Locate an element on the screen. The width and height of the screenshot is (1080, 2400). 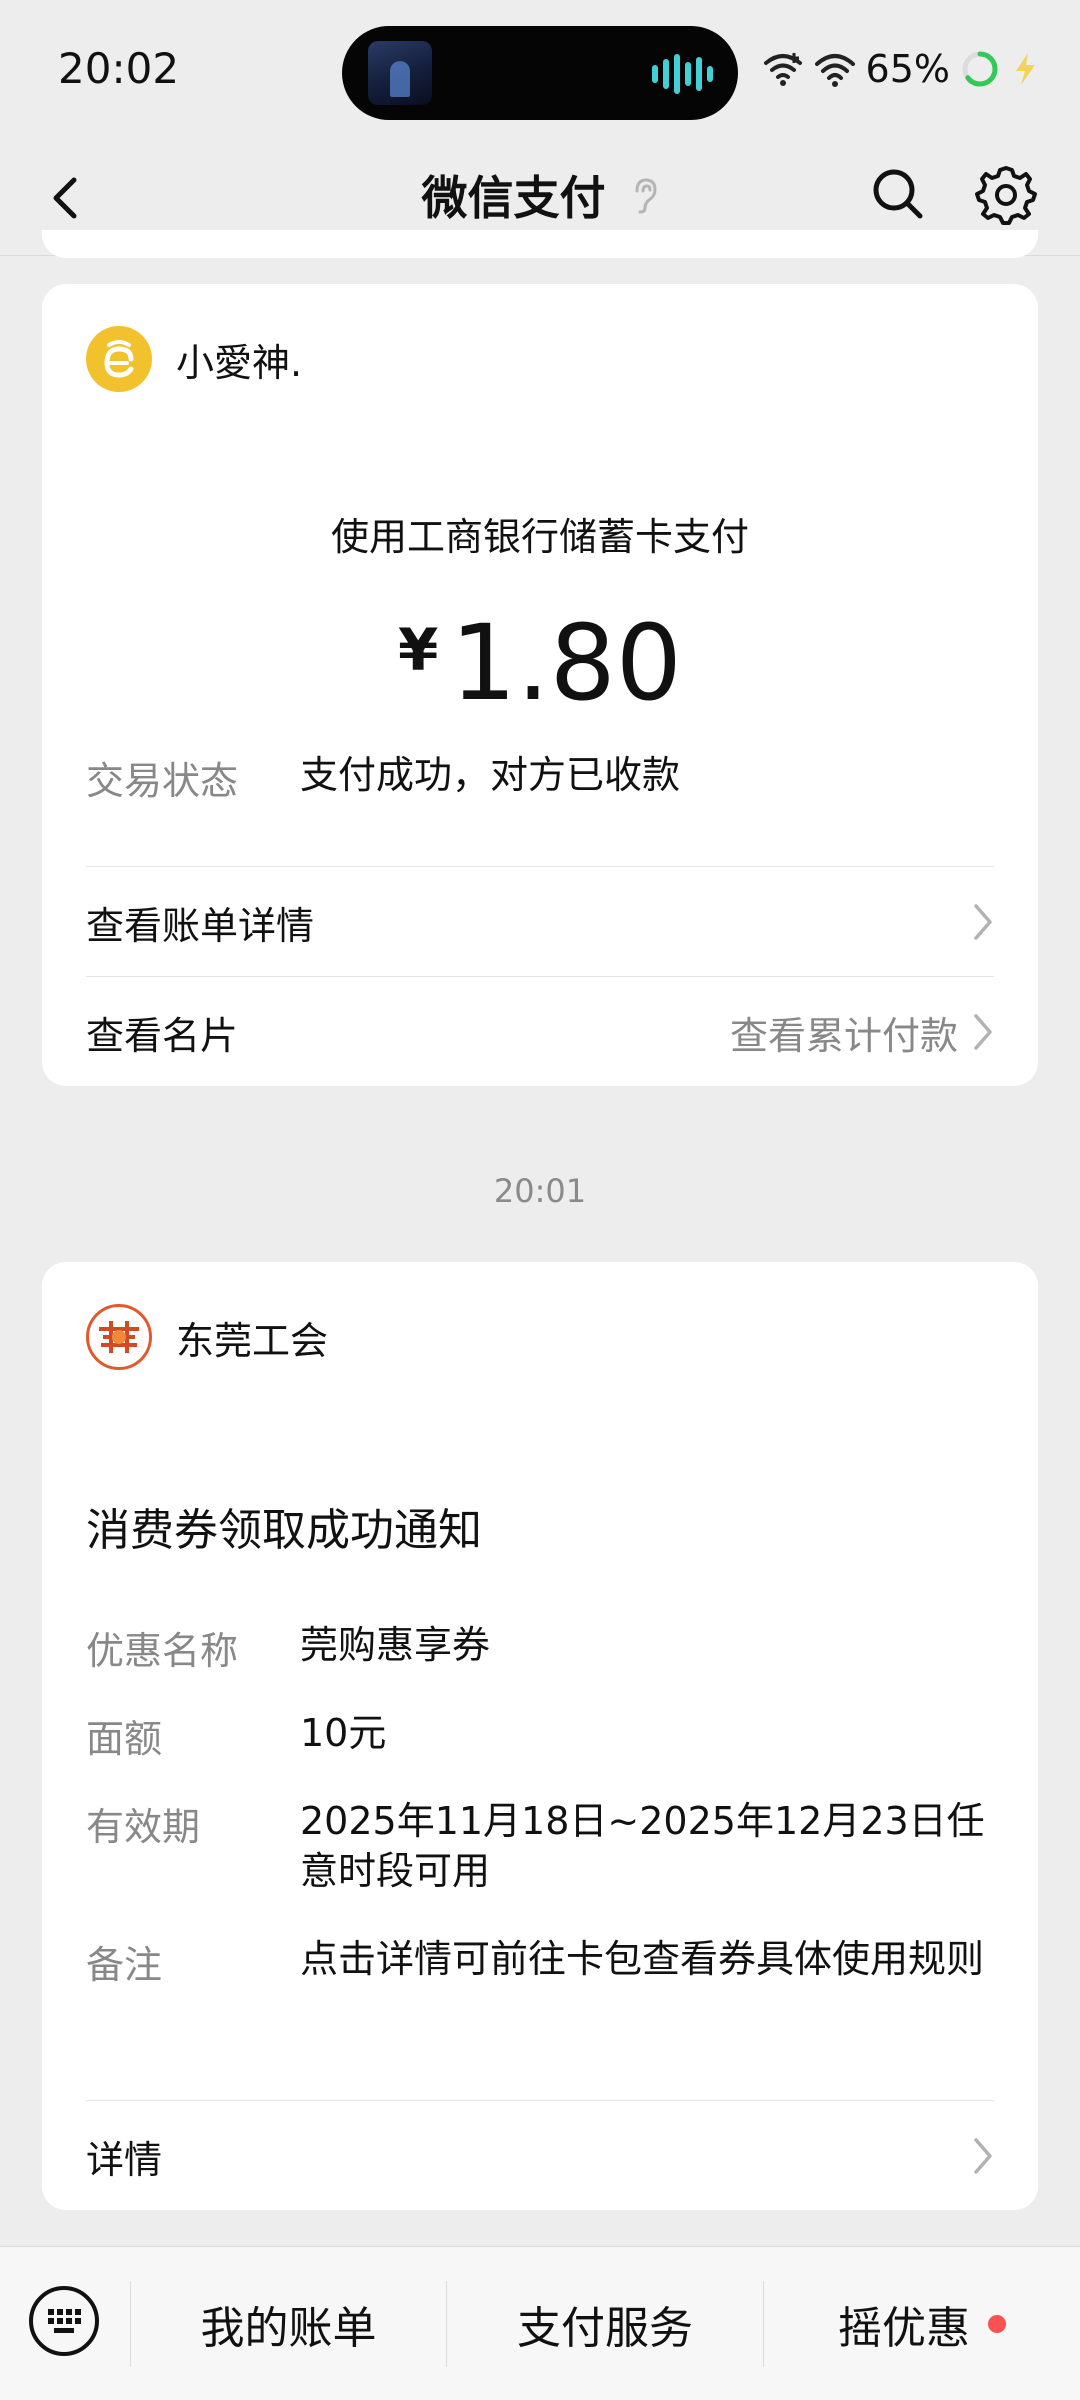
menu-shake-offers: 摇优惠 is located at coordinates (922, 2323).